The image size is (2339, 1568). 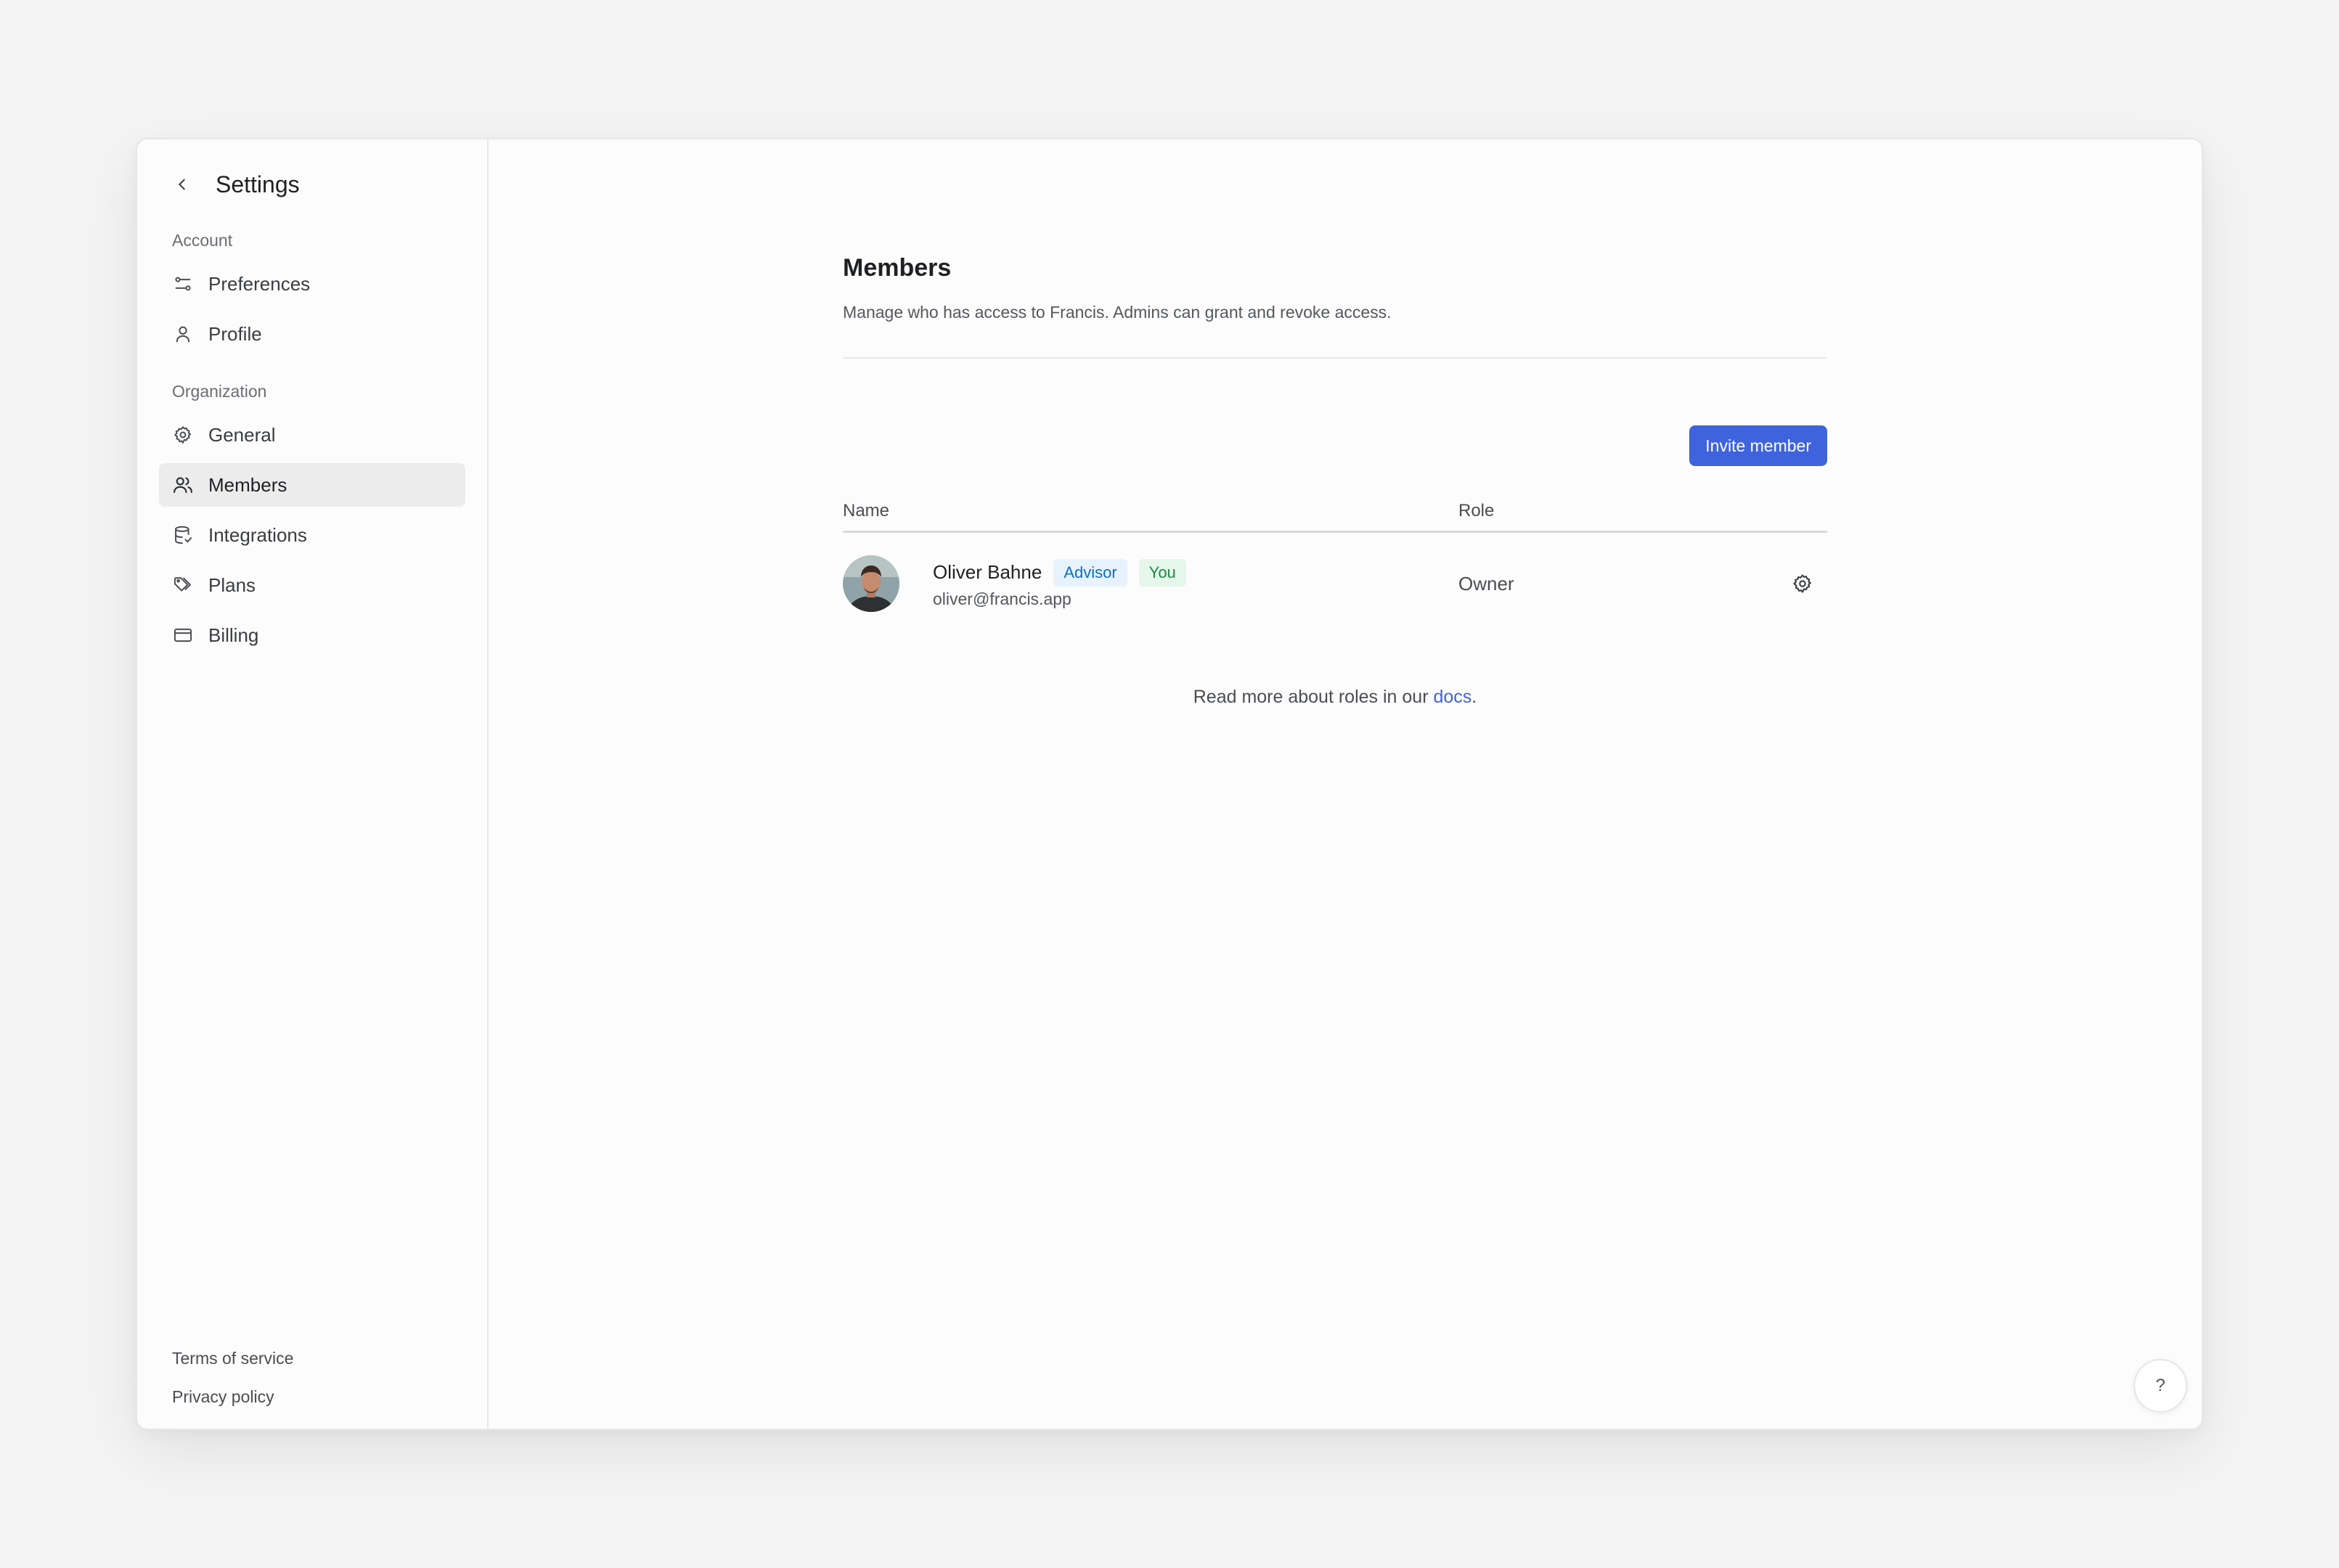 I want to click on privacy-link: Privacy policy, so click(x=232, y=1397).